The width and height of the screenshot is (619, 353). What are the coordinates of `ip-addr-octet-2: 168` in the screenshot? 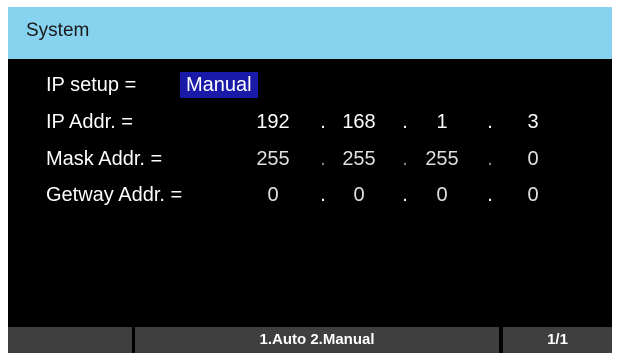 It's located at (359, 122).